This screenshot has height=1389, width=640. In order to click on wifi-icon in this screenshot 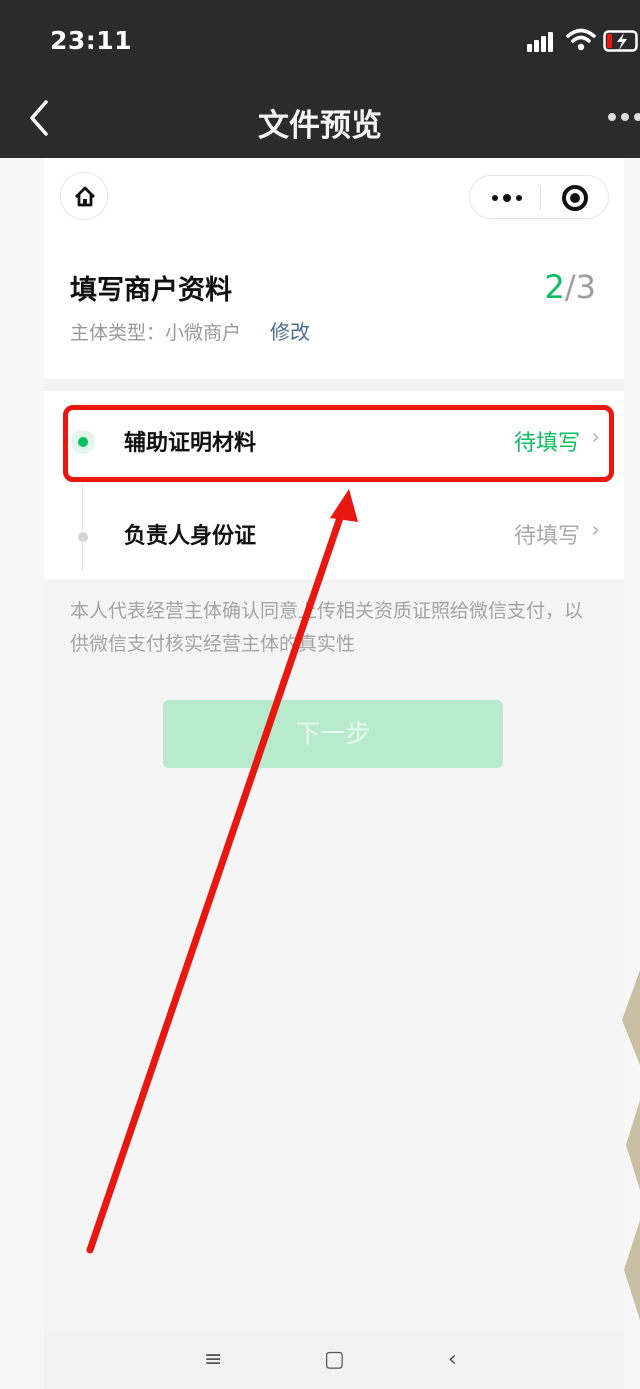, I will do `click(581, 39)`.